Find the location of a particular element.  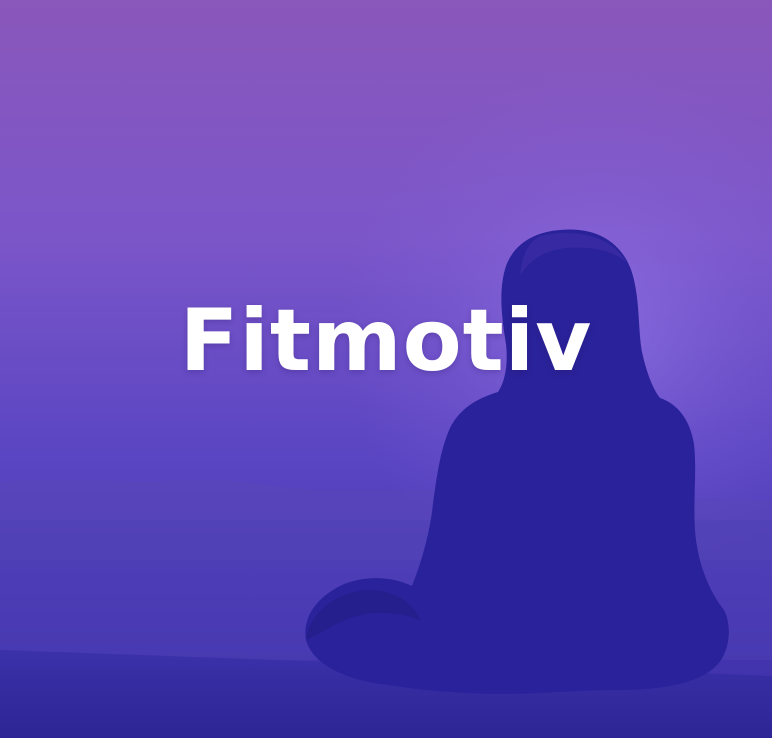

app-title: Fitmotiv is located at coordinates (386, 341).